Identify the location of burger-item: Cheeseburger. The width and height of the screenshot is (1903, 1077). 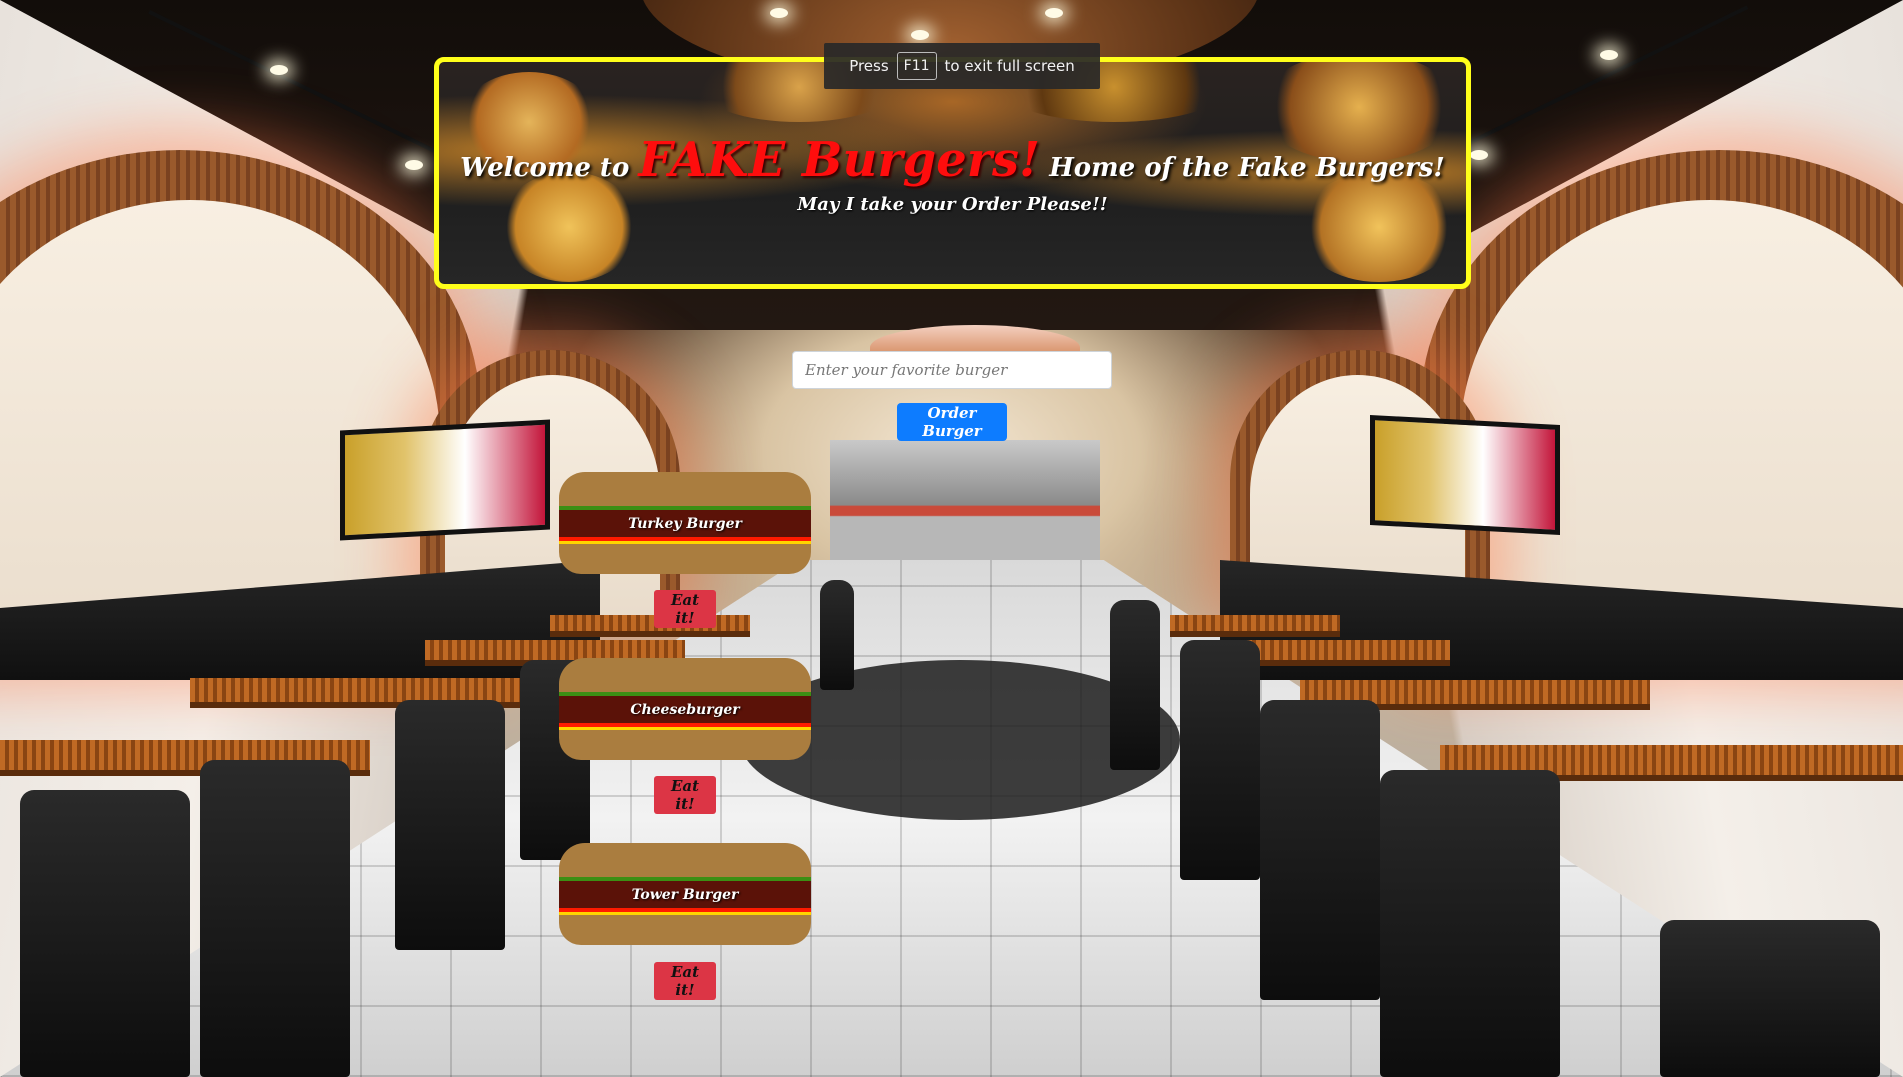
(685, 709).